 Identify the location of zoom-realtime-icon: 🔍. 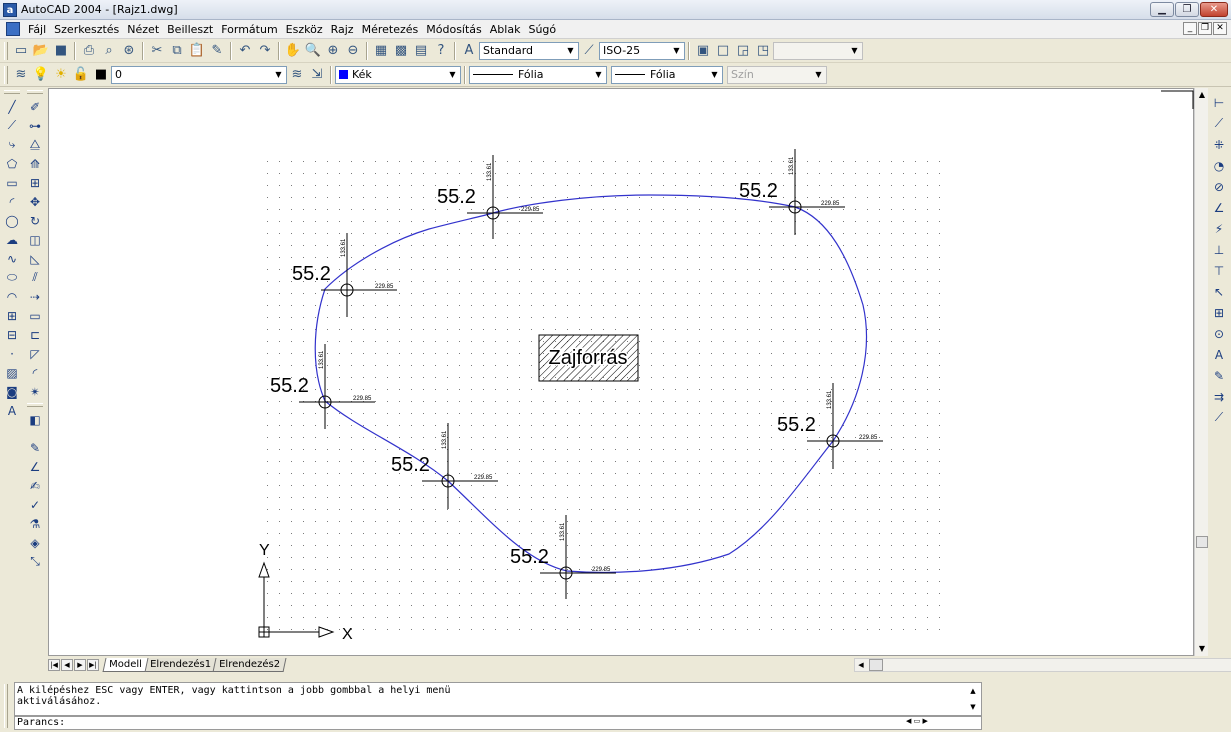
(313, 51).